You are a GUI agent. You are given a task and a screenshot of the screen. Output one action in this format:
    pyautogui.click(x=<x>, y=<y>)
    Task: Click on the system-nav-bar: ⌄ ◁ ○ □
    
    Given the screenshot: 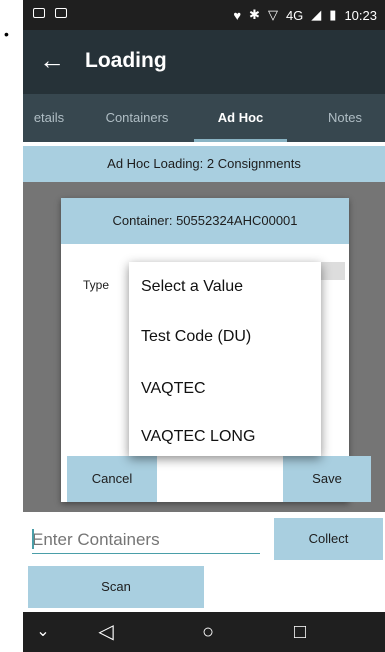 What is the action you would take?
    pyautogui.click(x=204, y=632)
    